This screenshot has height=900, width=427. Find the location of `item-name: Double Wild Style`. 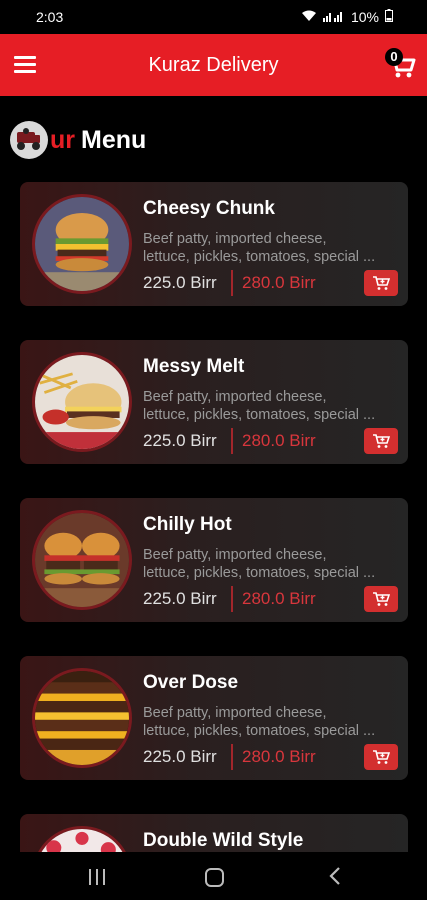

item-name: Double Wild Style is located at coordinates (223, 840).